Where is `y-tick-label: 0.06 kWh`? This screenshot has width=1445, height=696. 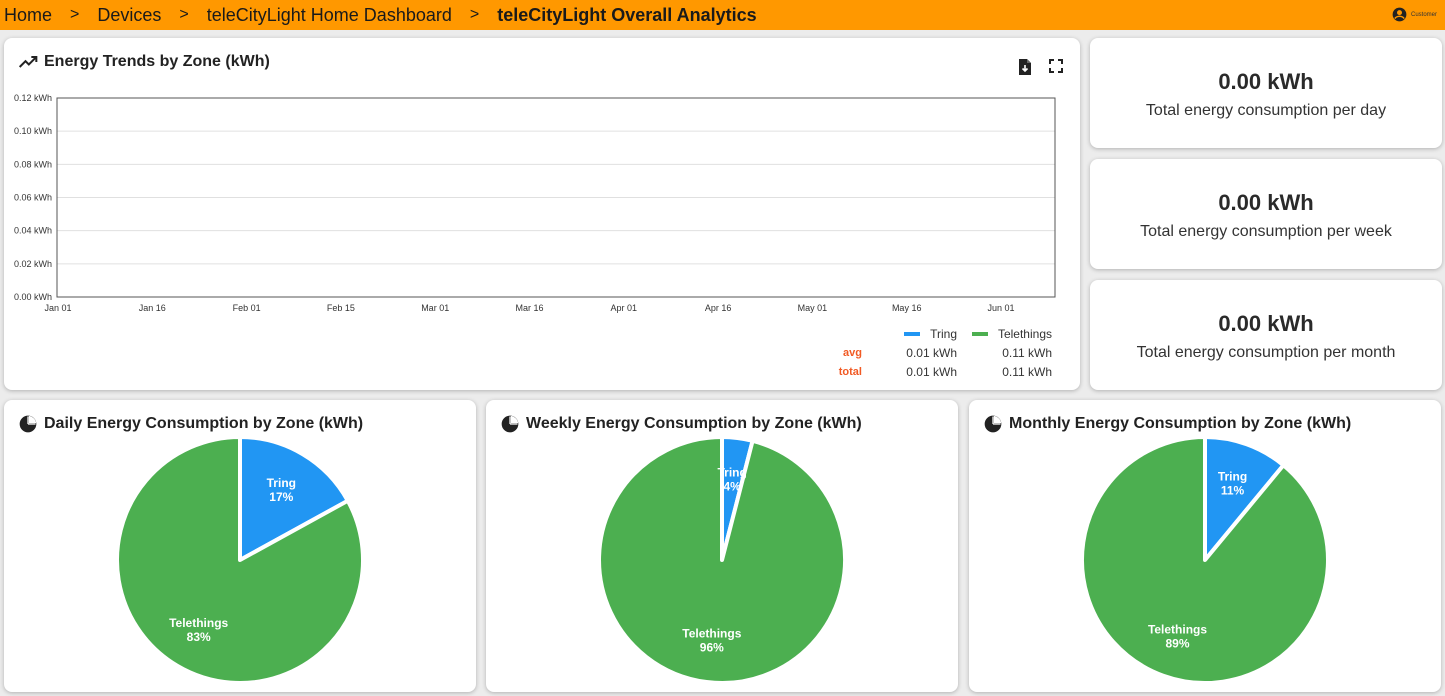 y-tick-label: 0.06 kWh is located at coordinates (33, 198).